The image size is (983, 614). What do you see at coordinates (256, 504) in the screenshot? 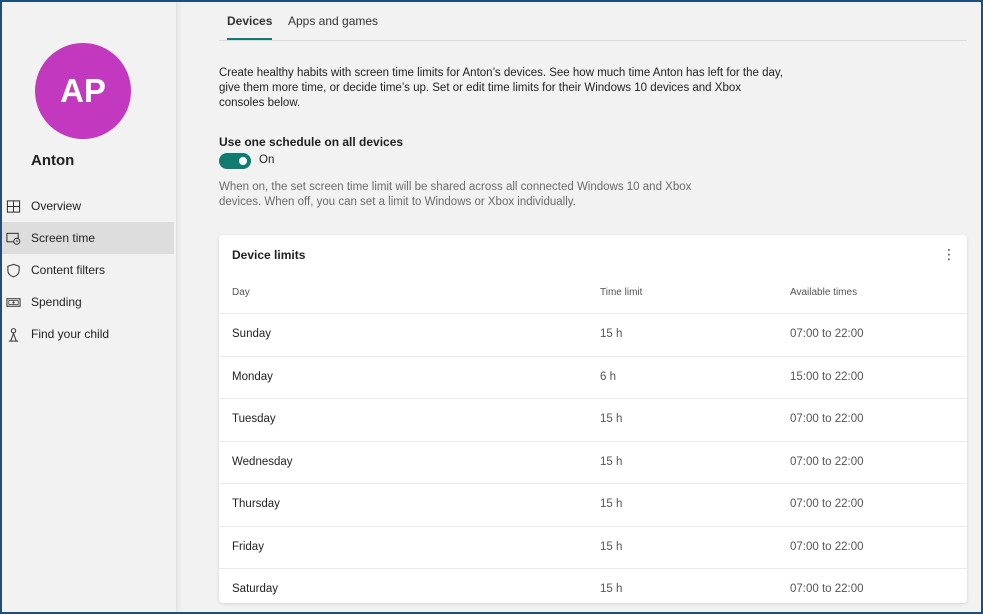
I see `day-cell: Thursday` at bounding box center [256, 504].